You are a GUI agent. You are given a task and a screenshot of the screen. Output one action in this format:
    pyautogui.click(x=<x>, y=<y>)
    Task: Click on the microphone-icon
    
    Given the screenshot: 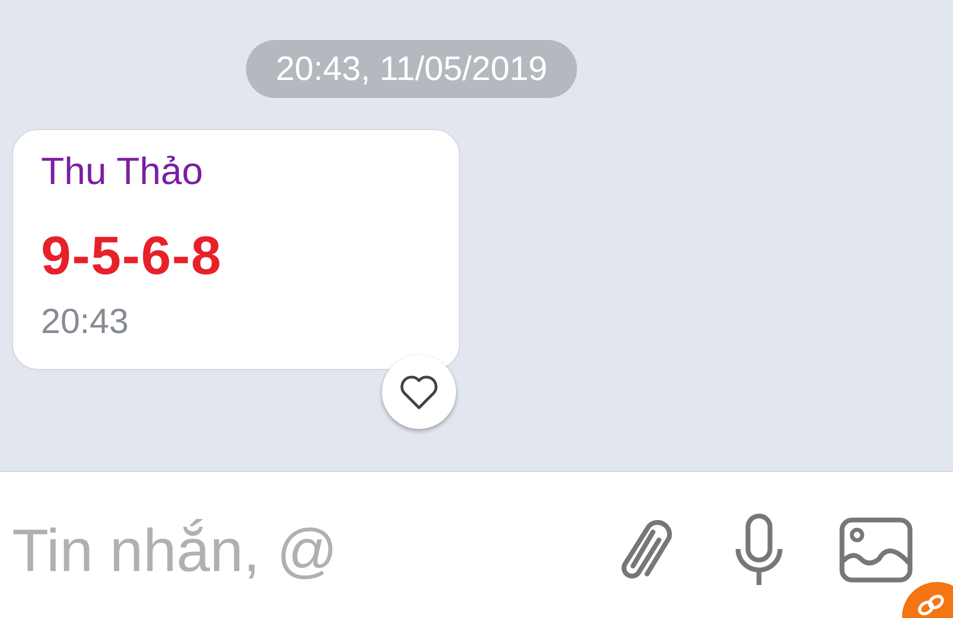 What is the action you would take?
    pyautogui.click(x=759, y=550)
    